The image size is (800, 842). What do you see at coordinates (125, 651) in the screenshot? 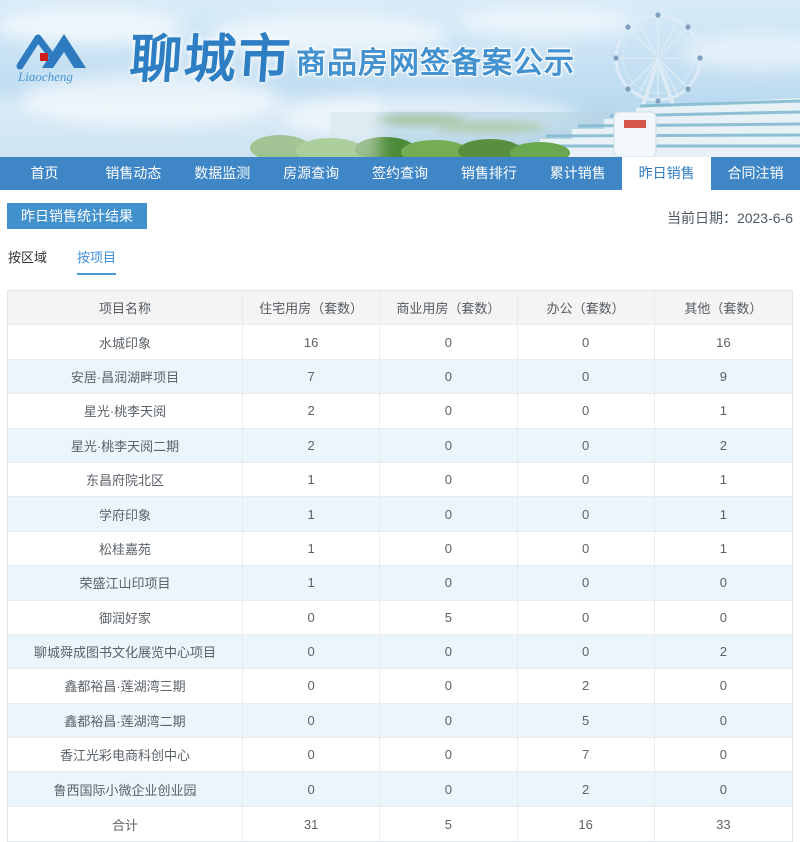
I see `project-name-cell: 聊城舜成图书文化展览中心项目` at bounding box center [125, 651].